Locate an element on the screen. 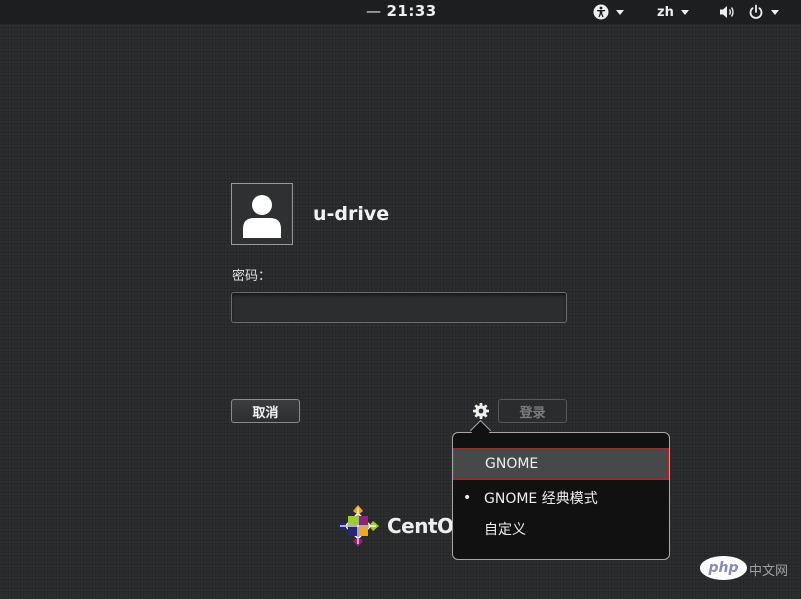 The width and height of the screenshot is (801, 599). accessibility-menu is located at coordinates (608, 12).